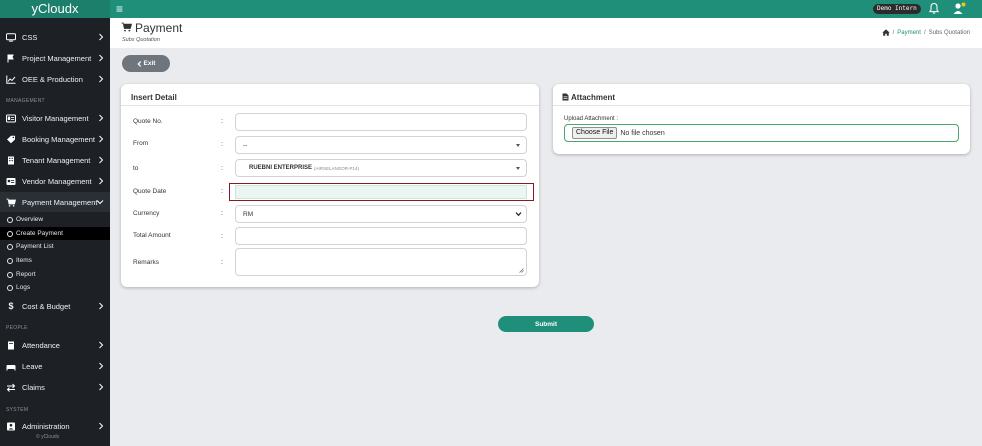 The height and width of the screenshot is (446, 982). What do you see at coordinates (55, 274) in the screenshot?
I see `sidebar-sub-report: Report` at bounding box center [55, 274].